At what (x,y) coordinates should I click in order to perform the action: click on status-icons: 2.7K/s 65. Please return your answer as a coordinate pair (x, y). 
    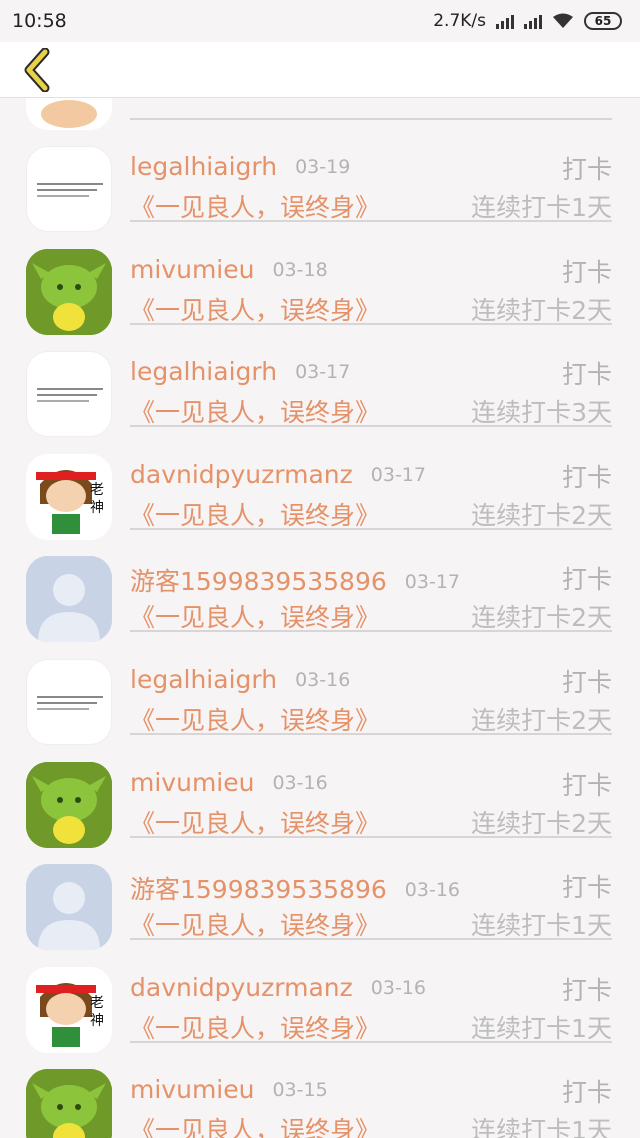
    Looking at the image, I should click on (527, 21).